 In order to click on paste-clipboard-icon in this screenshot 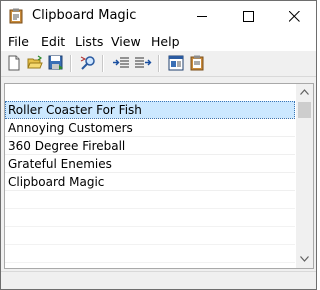, I will do `click(197, 63)`.